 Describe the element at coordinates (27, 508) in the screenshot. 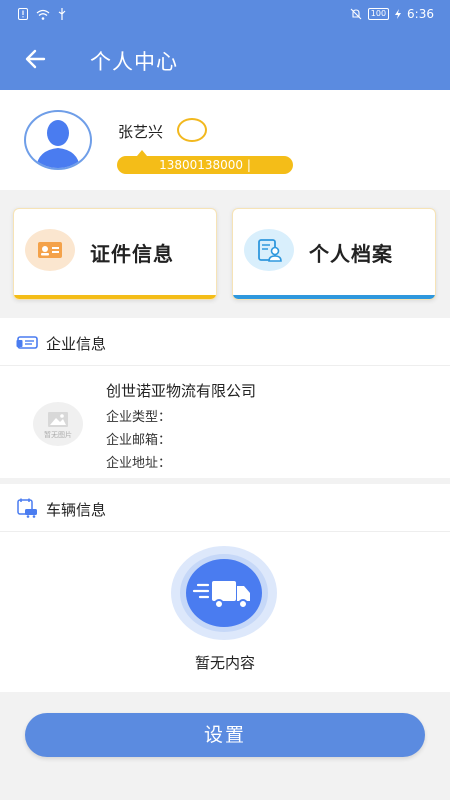

I see `vehicle-calendar-icon` at that location.